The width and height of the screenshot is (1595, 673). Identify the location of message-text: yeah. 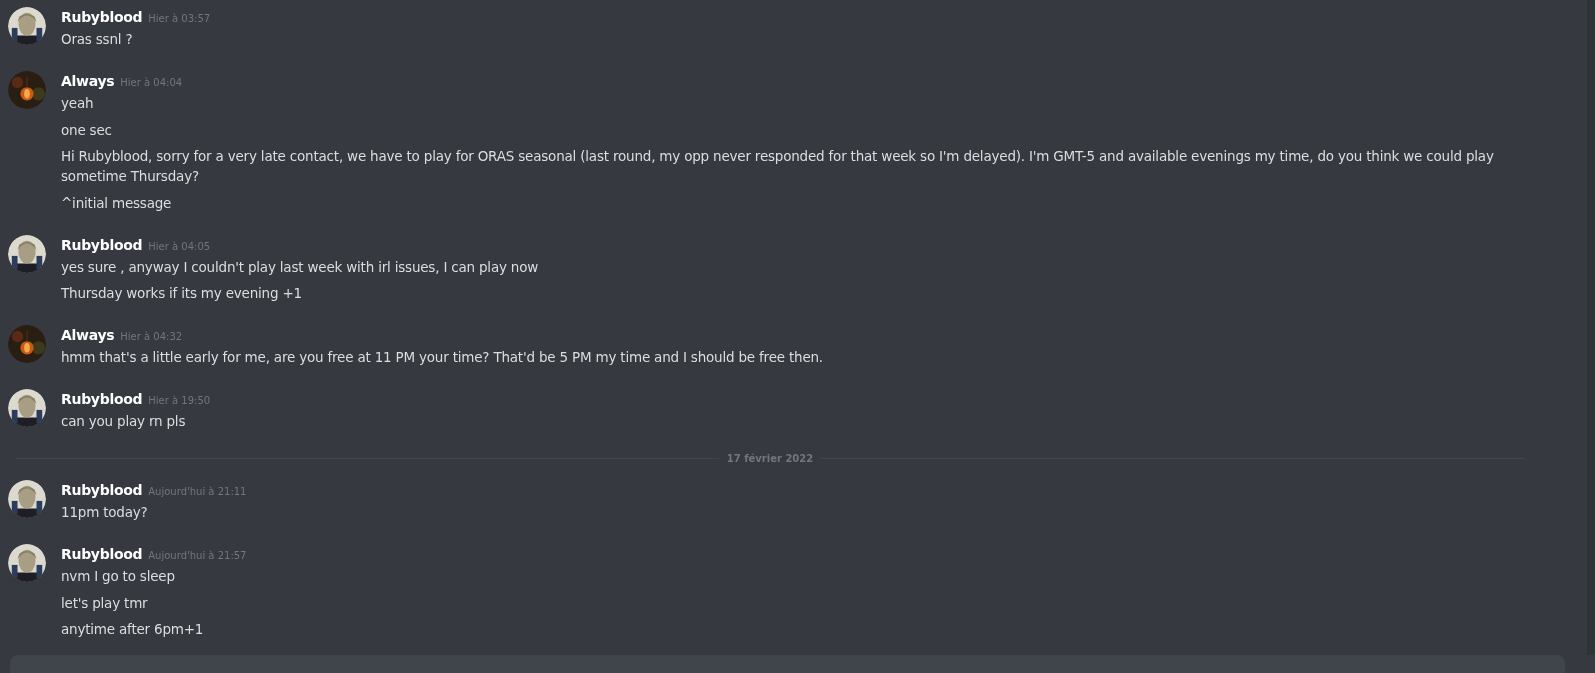
(78, 103).